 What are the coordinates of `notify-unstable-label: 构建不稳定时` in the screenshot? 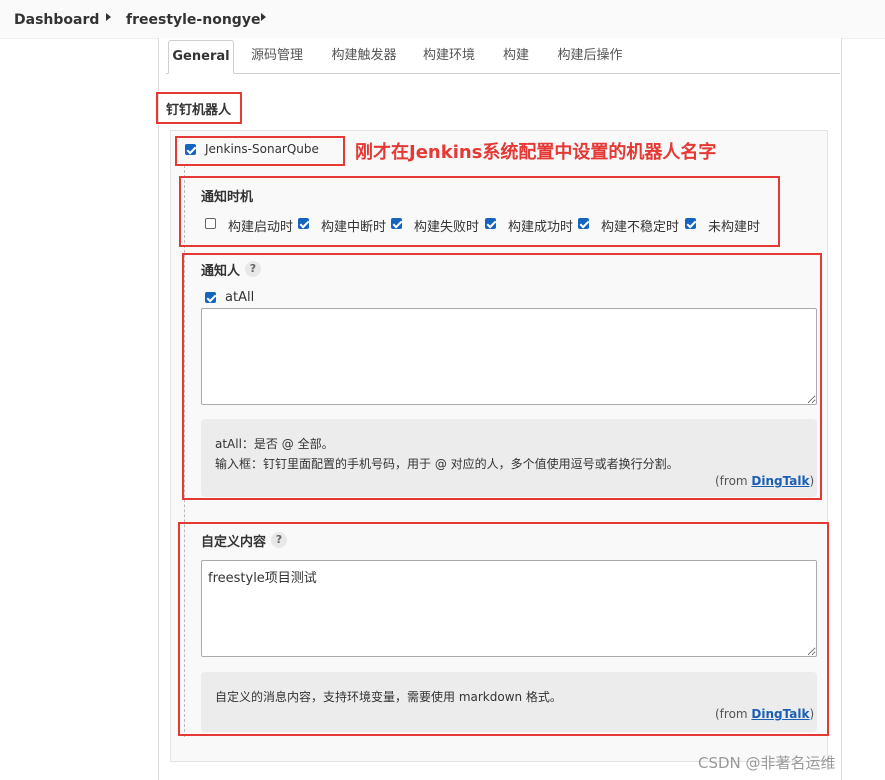 It's located at (640, 227).